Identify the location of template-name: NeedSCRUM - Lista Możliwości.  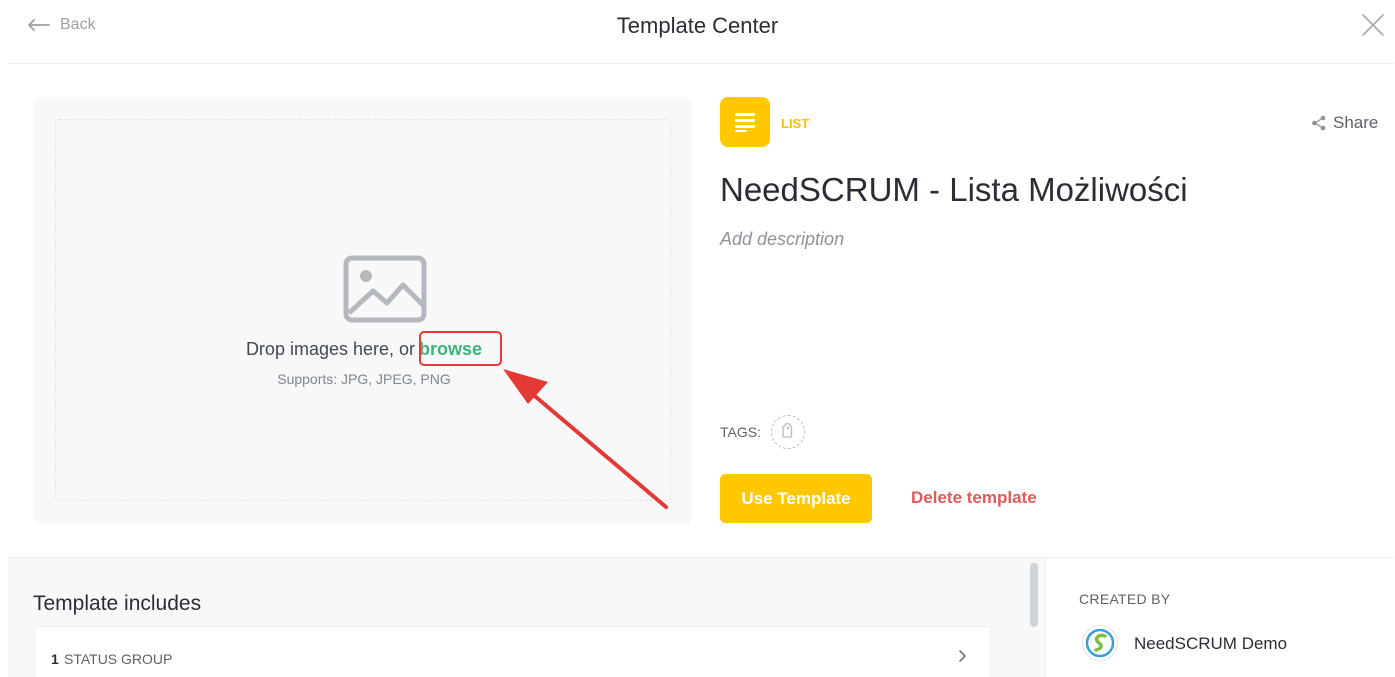
(954, 190).